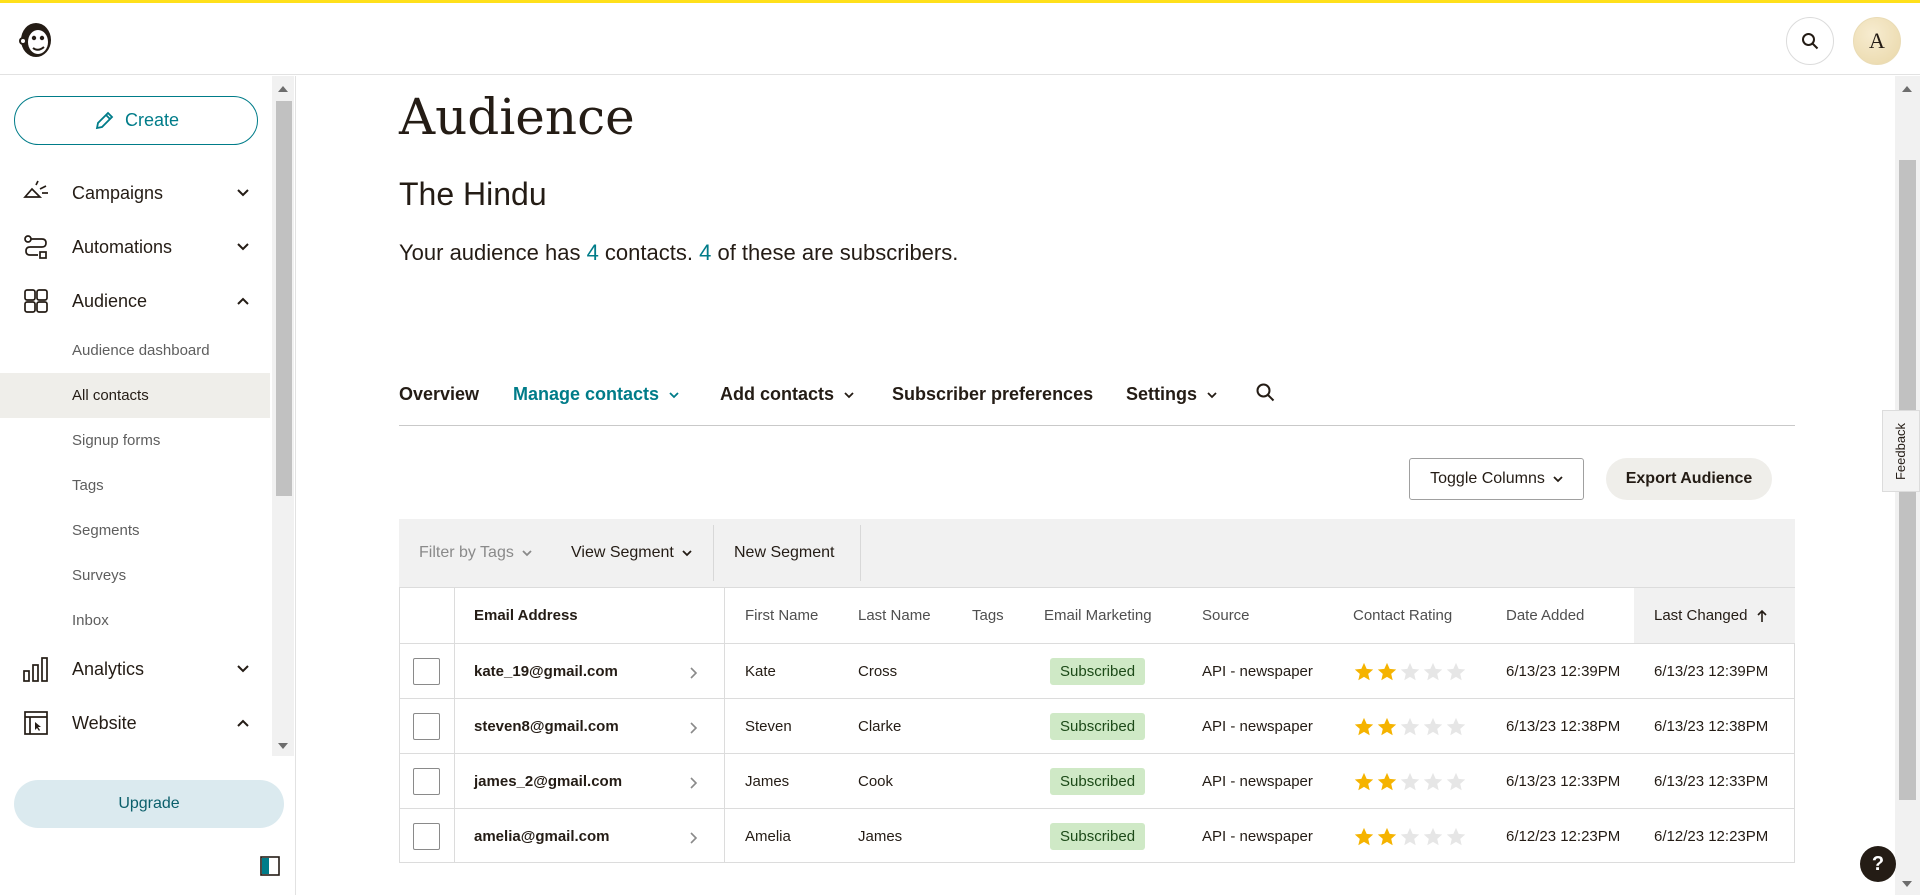 The width and height of the screenshot is (1920, 895). What do you see at coordinates (542, 836) in the screenshot?
I see `email-link: amelia@gmail.com` at bounding box center [542, 836].